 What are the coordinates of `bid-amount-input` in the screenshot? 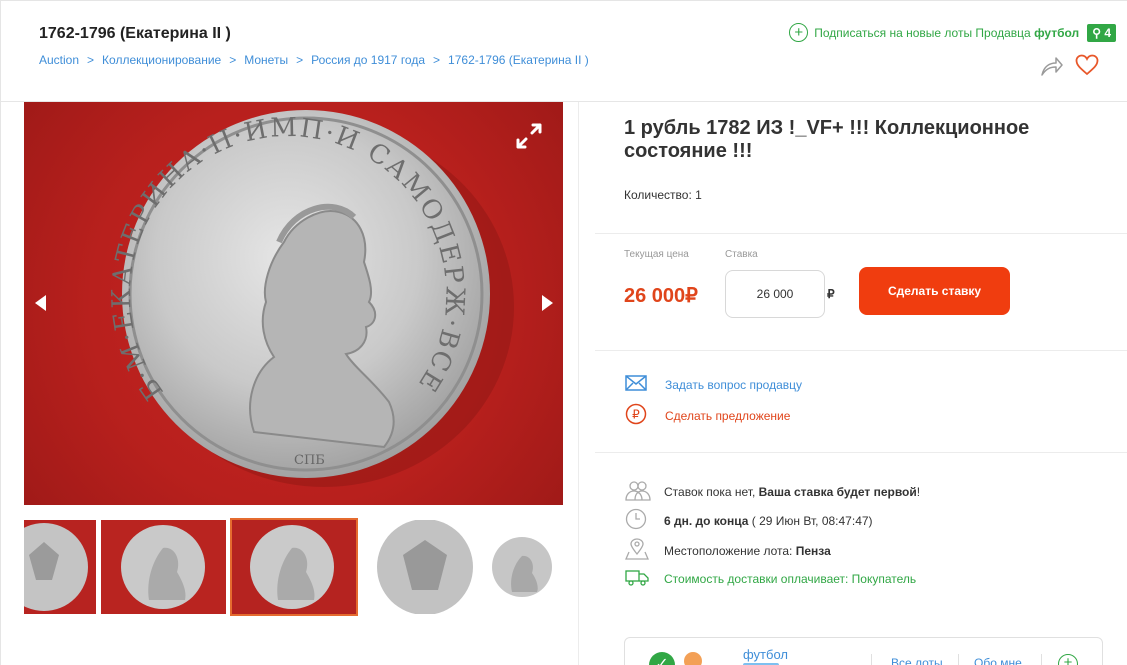 It's located at (775, 294).